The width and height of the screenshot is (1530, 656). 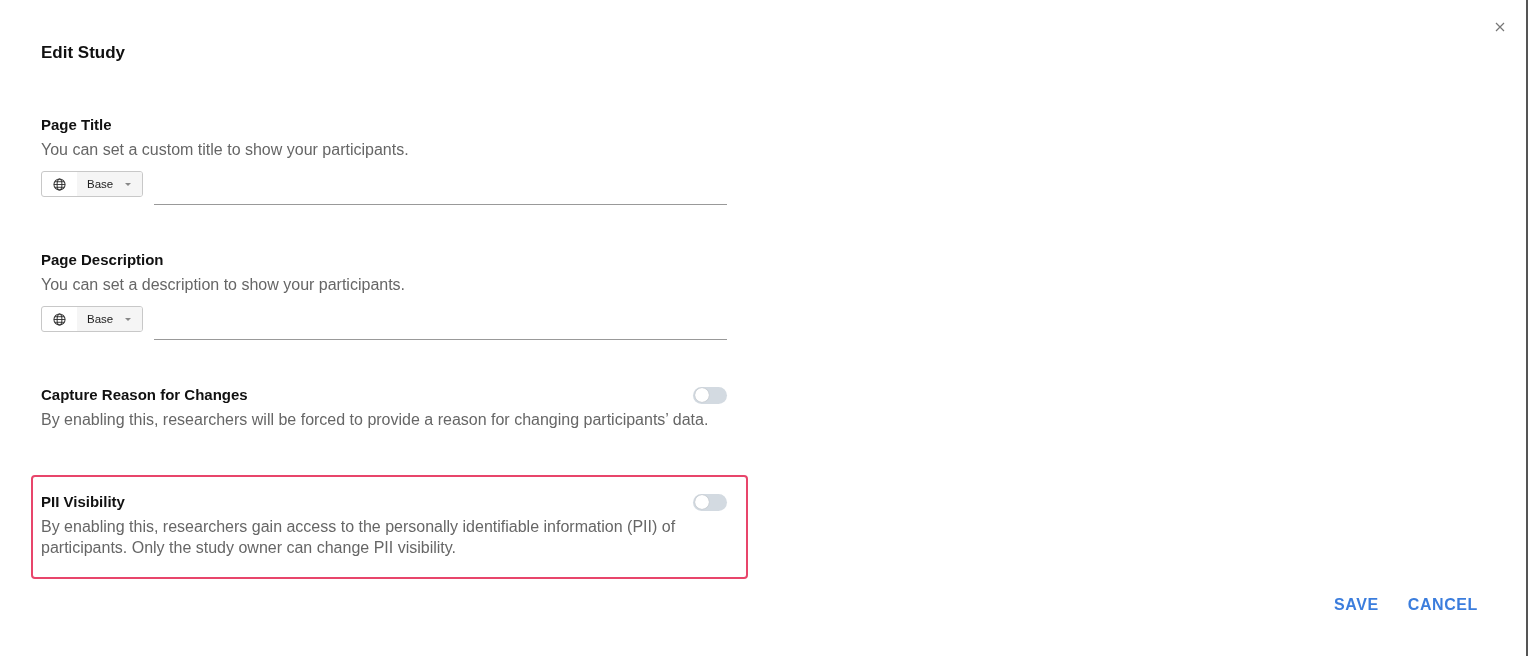 I want to click on close-icon, so click(x=1500, y=27).